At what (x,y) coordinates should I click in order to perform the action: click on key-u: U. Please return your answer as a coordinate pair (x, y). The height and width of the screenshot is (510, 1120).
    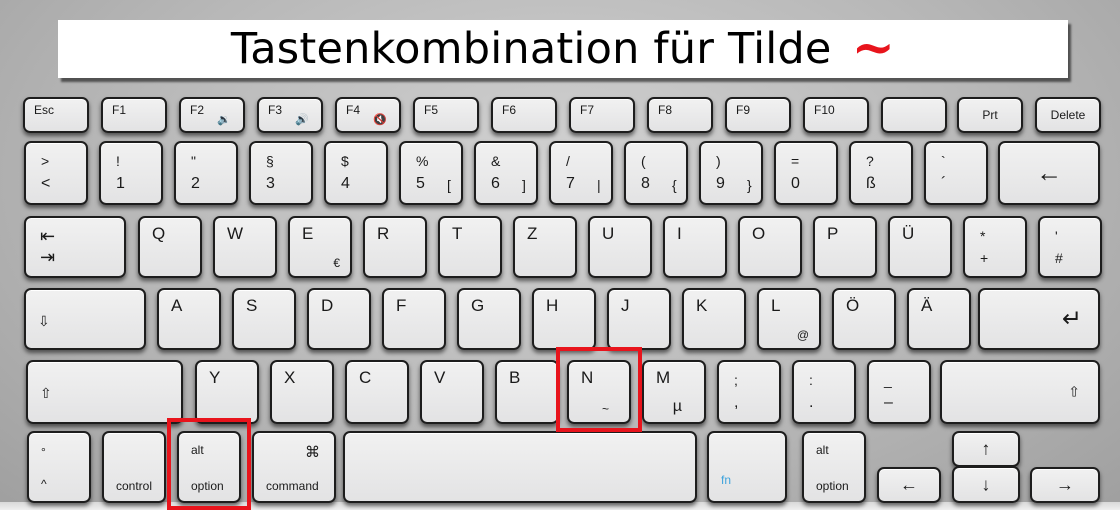
    Looking at the image, I should click on (620, 247).